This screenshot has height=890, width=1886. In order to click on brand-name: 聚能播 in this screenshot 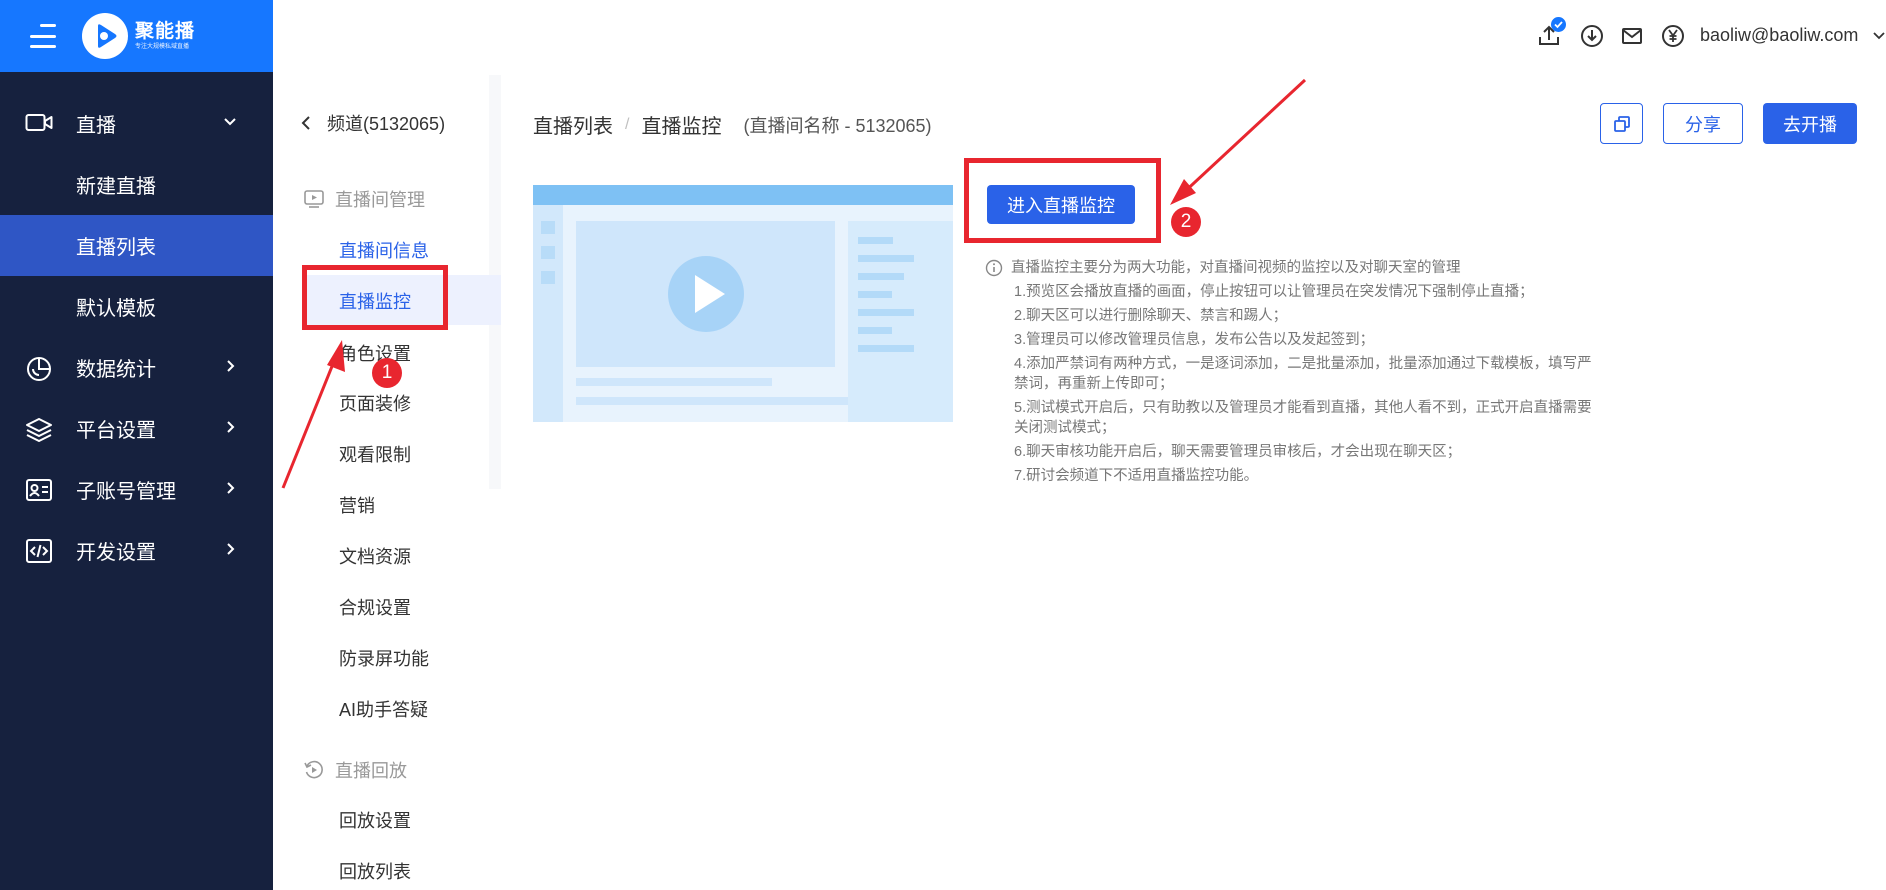, I will do `click(165, 31)`.